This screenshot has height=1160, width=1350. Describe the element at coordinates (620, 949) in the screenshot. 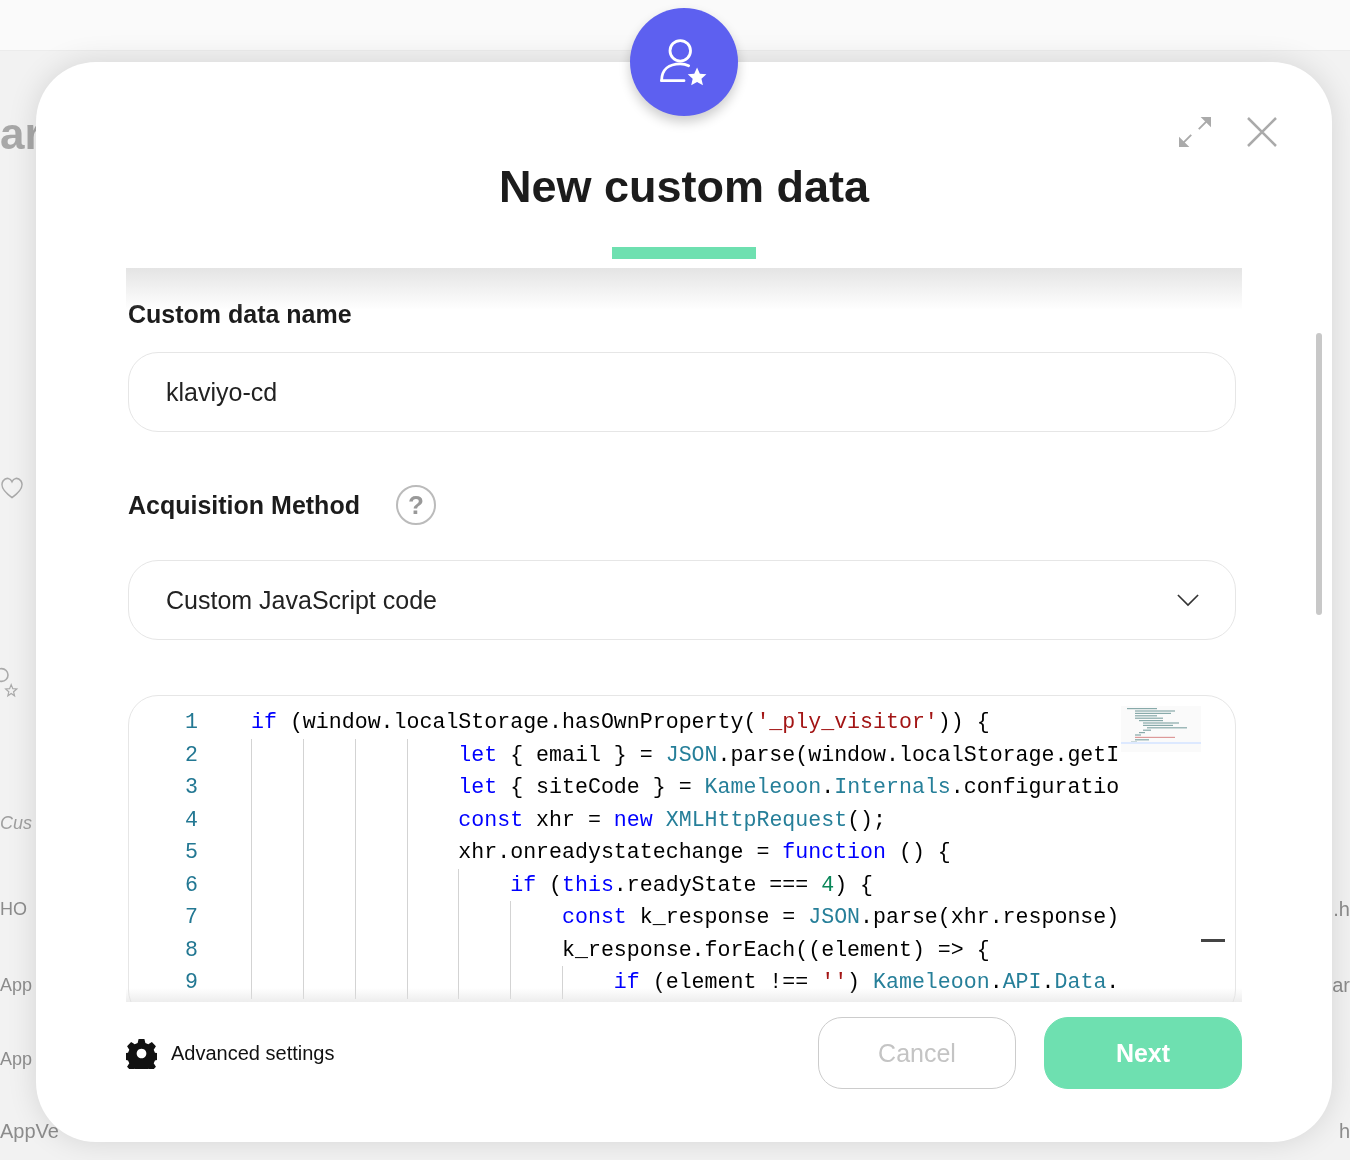

I see `code-line: k_response.forEach((element) => {` at that location.